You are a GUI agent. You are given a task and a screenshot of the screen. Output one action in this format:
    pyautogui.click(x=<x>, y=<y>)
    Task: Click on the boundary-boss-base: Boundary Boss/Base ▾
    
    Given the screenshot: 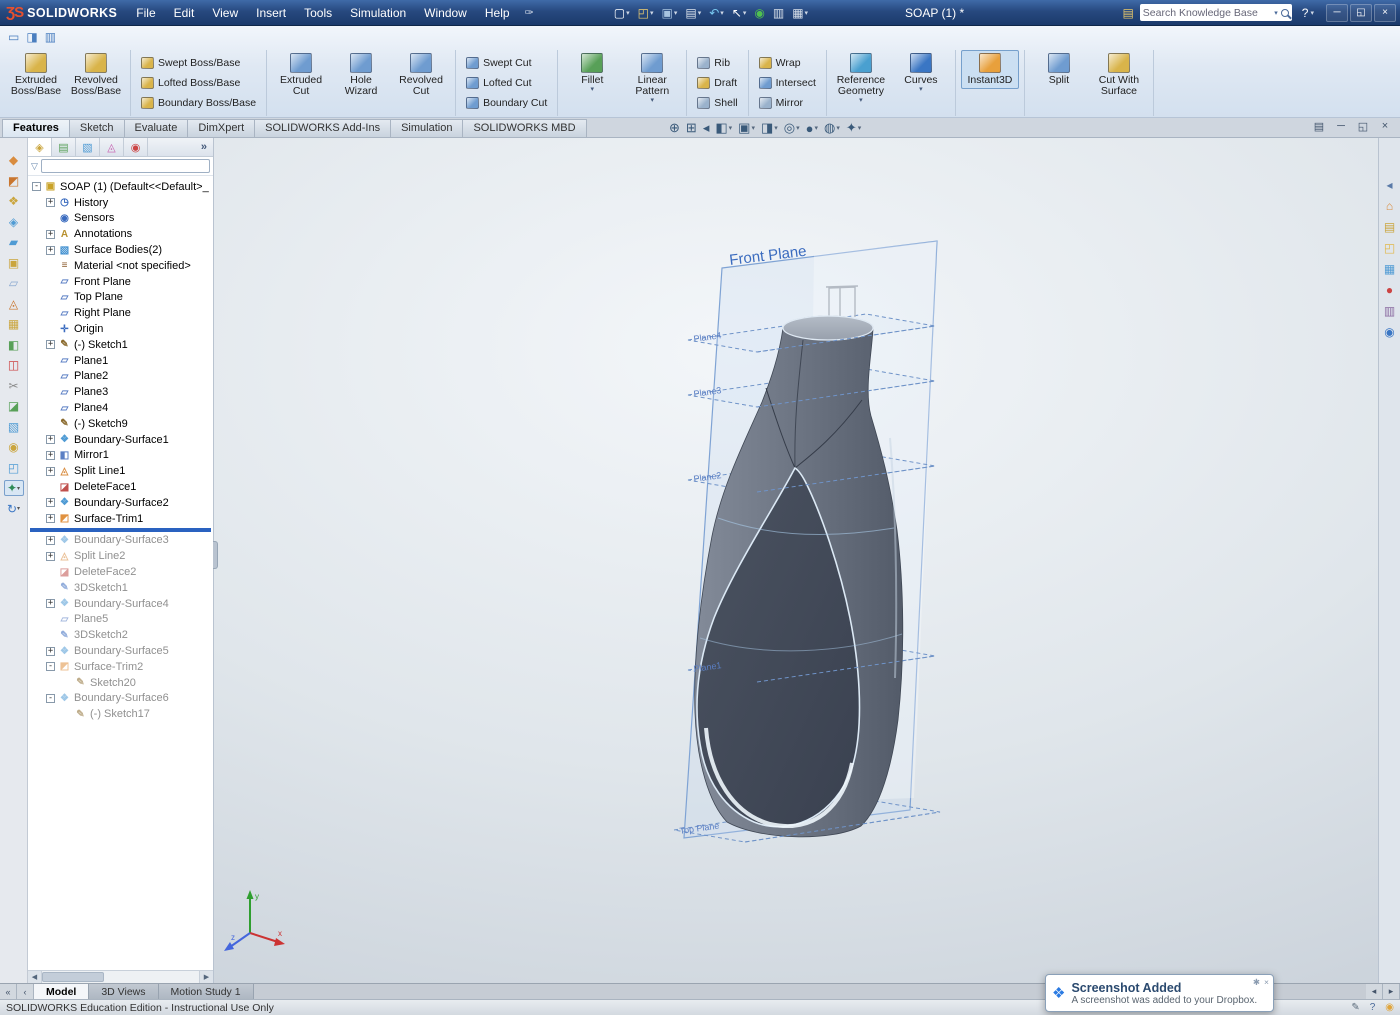 What is the action you would take?
    pyautogui.click(x=198, y=103)
    